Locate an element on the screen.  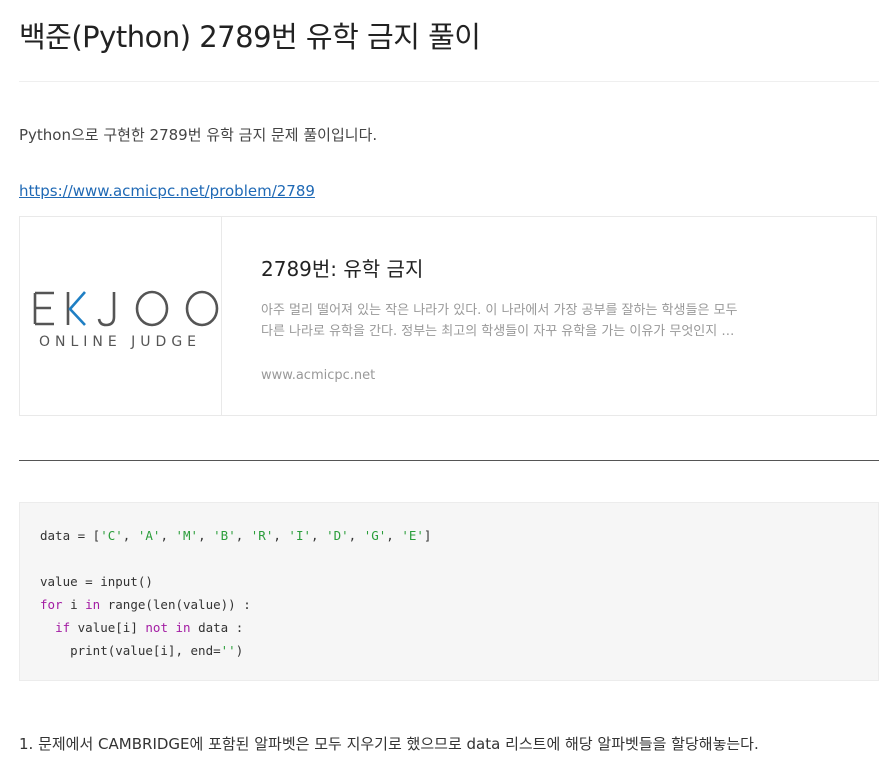
code-line-3: value = input() is located at coordinates (96, 581).